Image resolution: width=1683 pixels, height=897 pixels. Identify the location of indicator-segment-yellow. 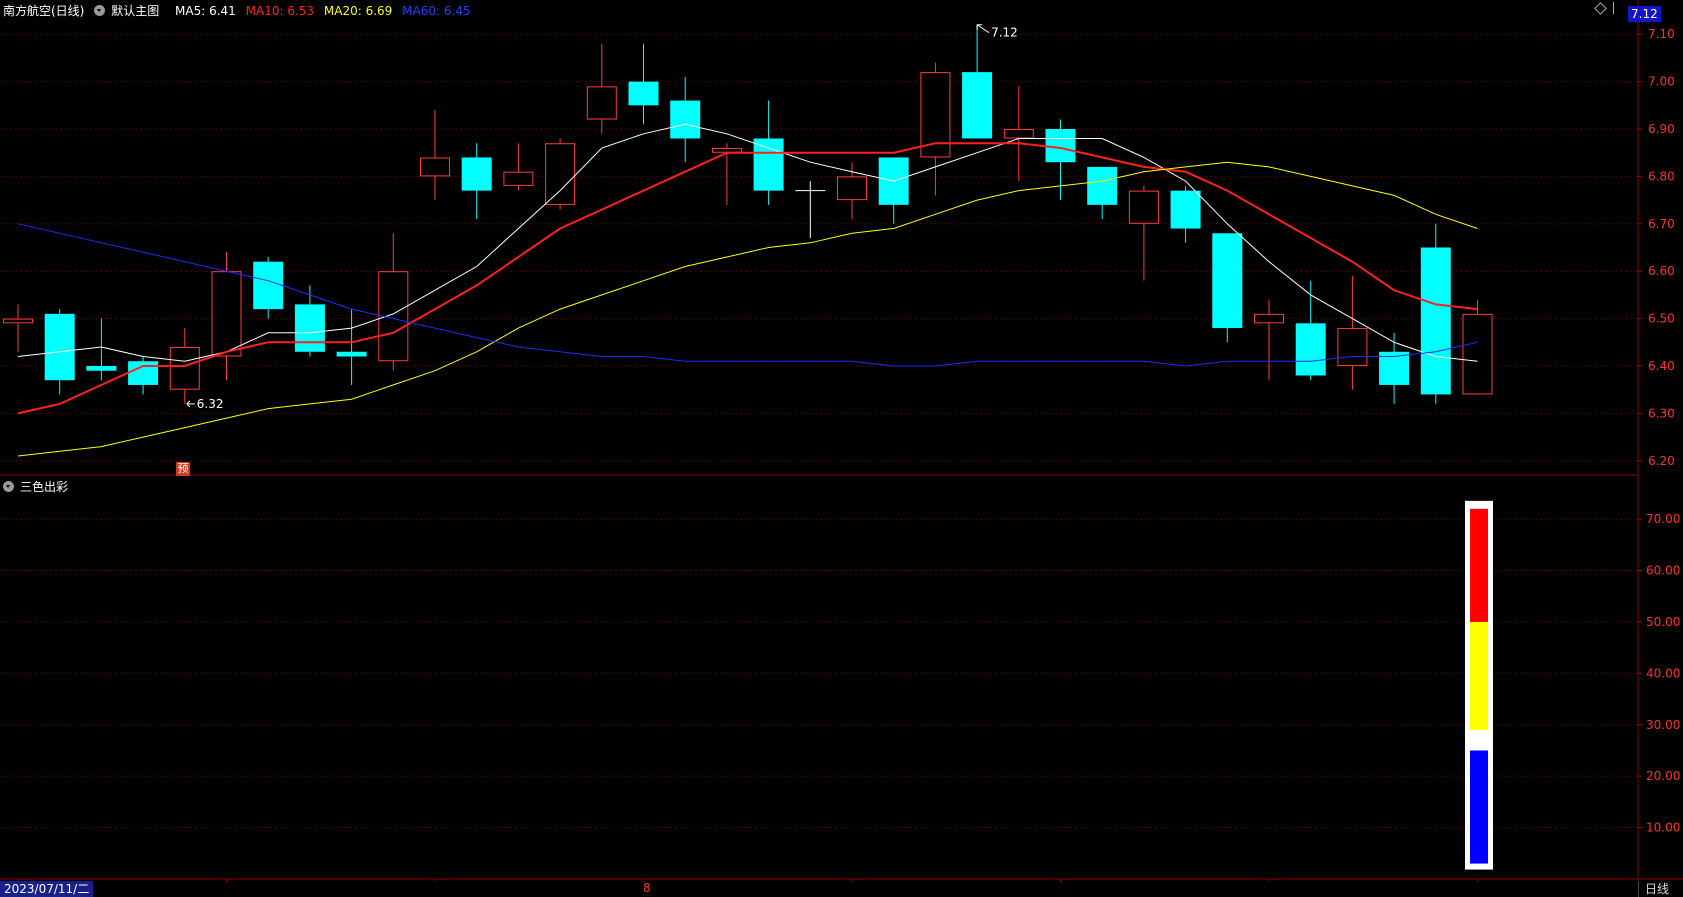
(1479, 675).